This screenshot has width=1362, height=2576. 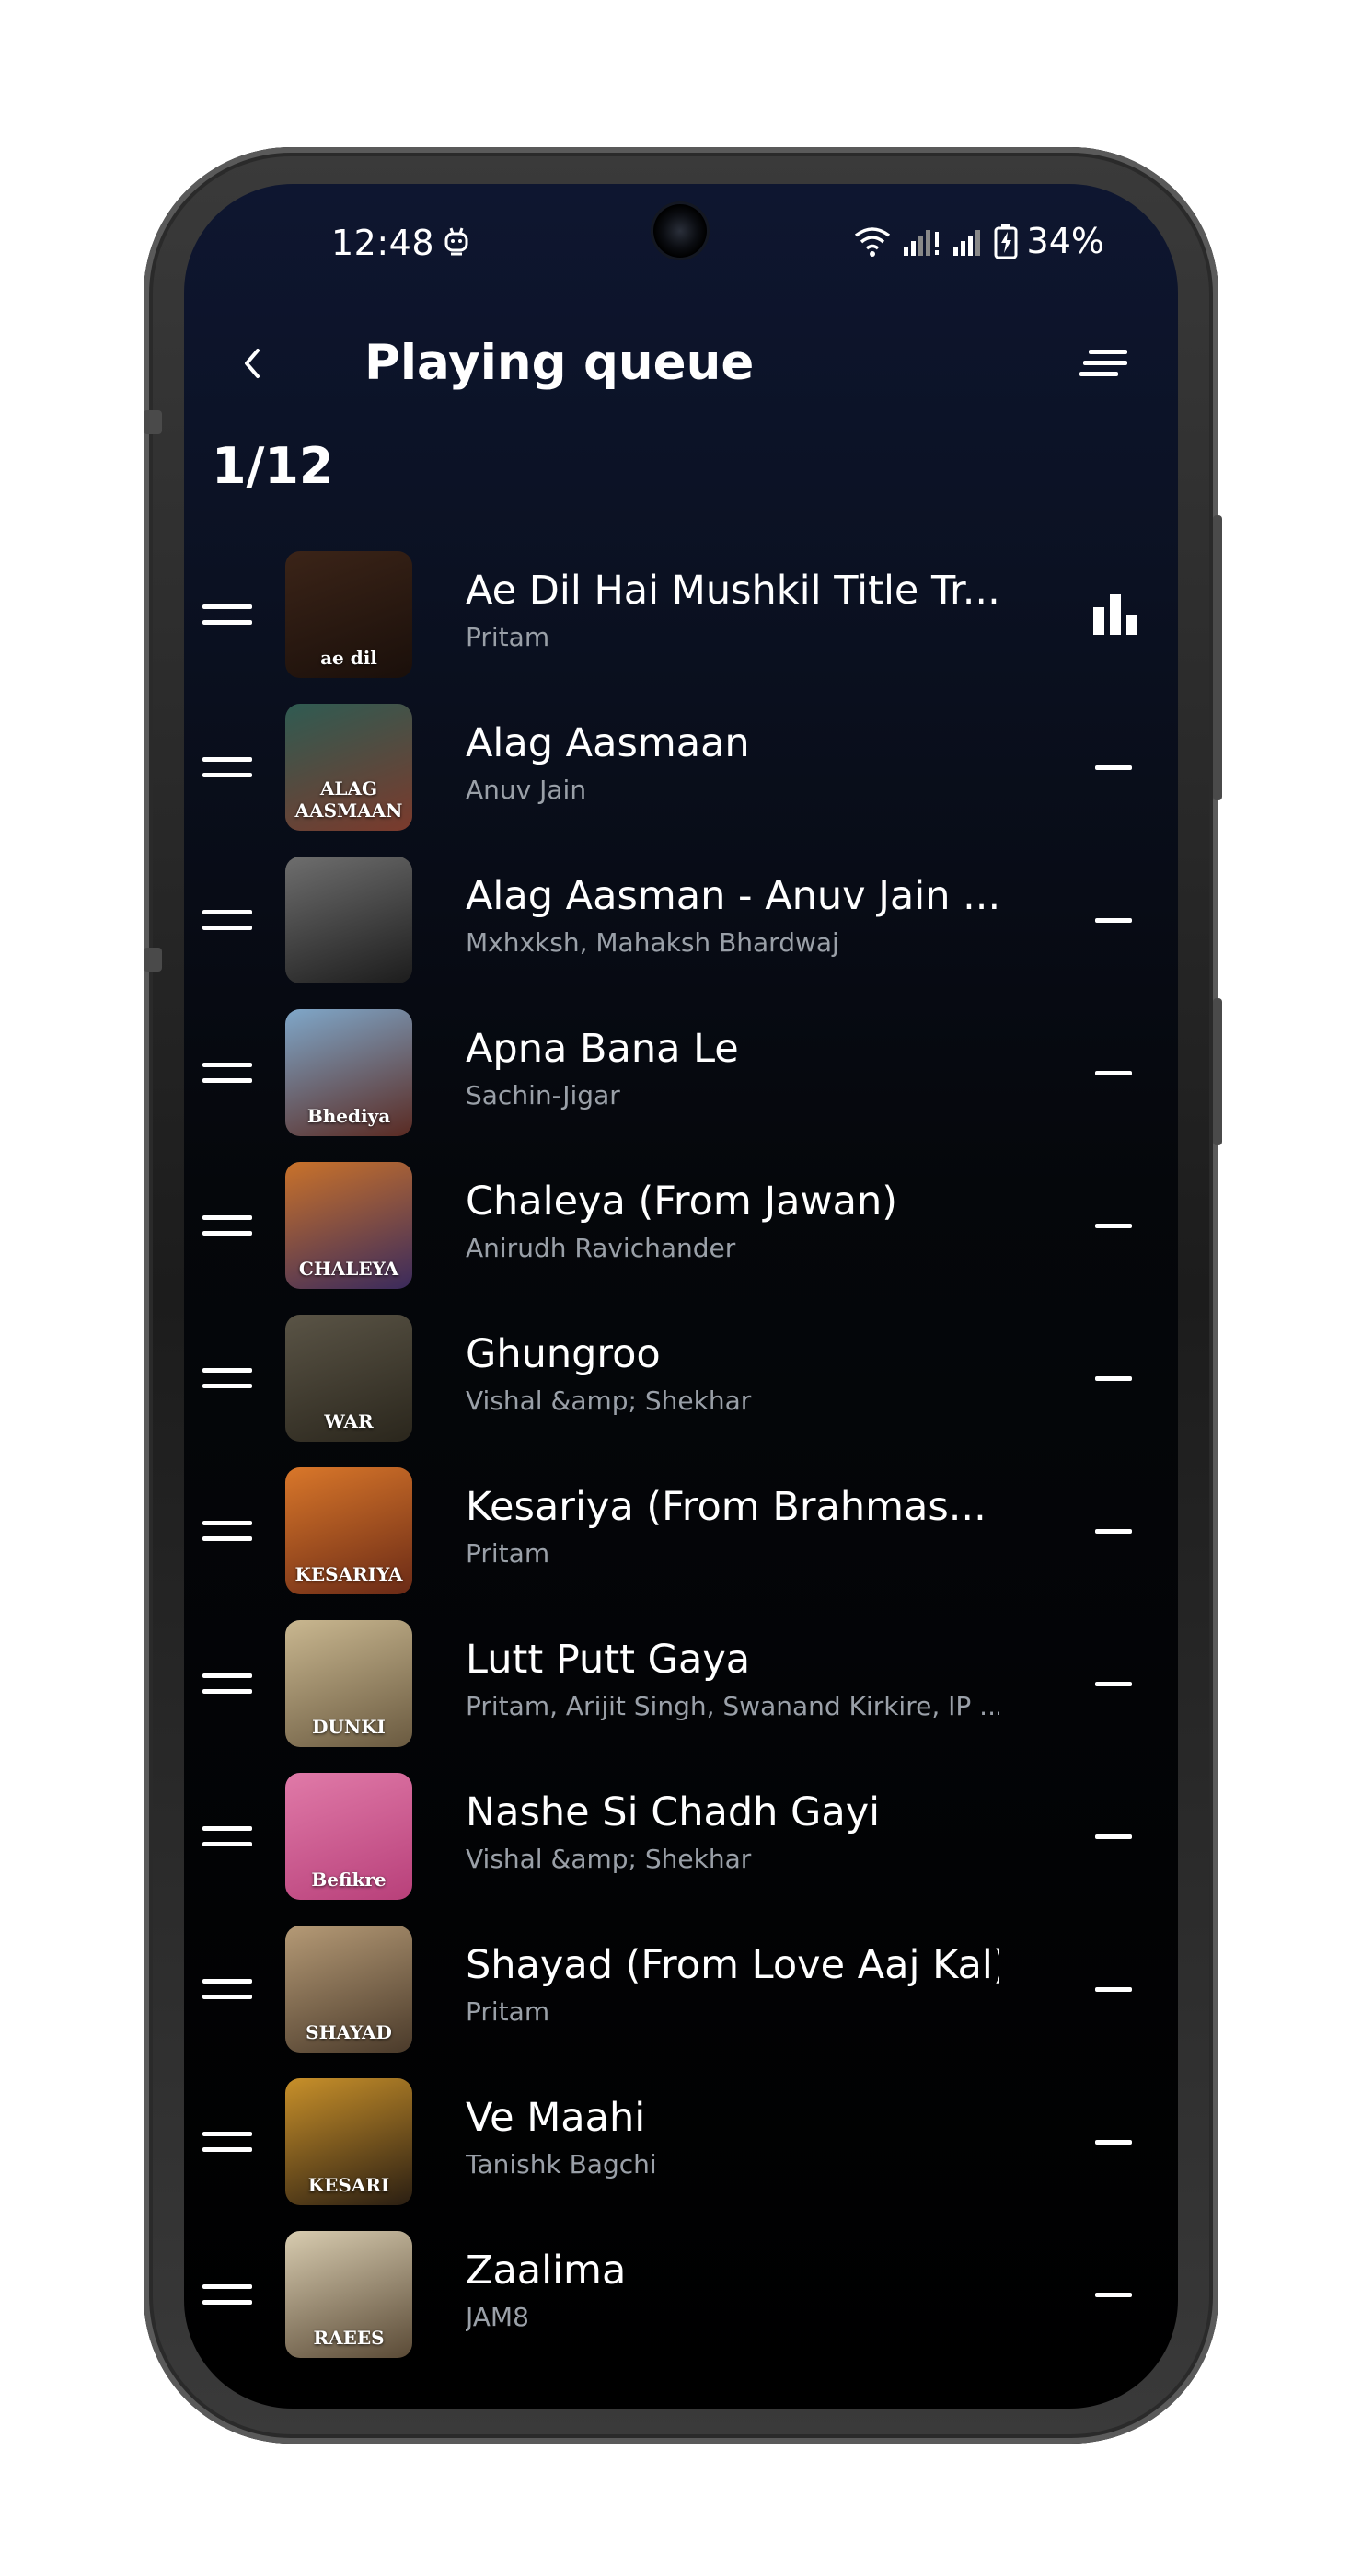 What do you see at coordinates (348, 1683) in the screenshot?
I see `album-cover: DUNKI` at bounding box center [348, 1683].